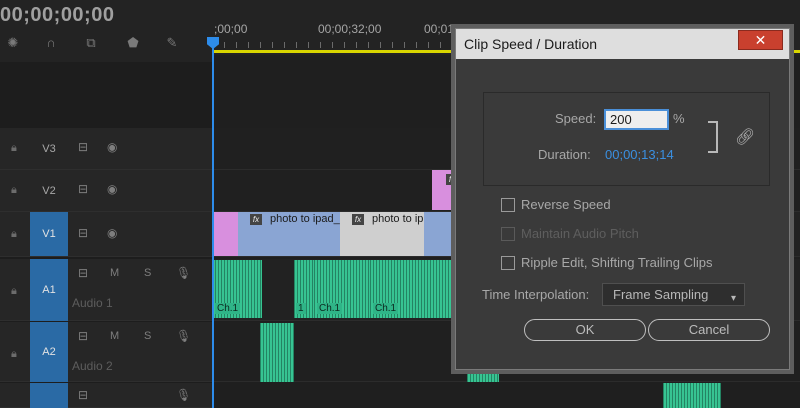 The width and height of the screenshot is (800, 408). Describe the element at coordinates (639, 154) in the screenshot. I see `duration-value: 00;00;13;14` at that location.